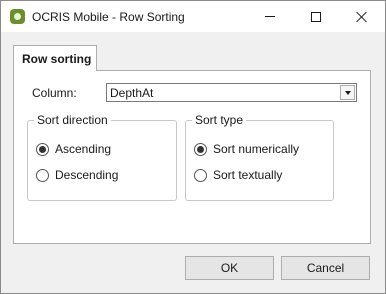 This screenshot has width=386, height=294. What do you see at coordinates (132, 93) in the screenshot?
I see `column-select-value: DepthAt` at bounding box center [132, 93].